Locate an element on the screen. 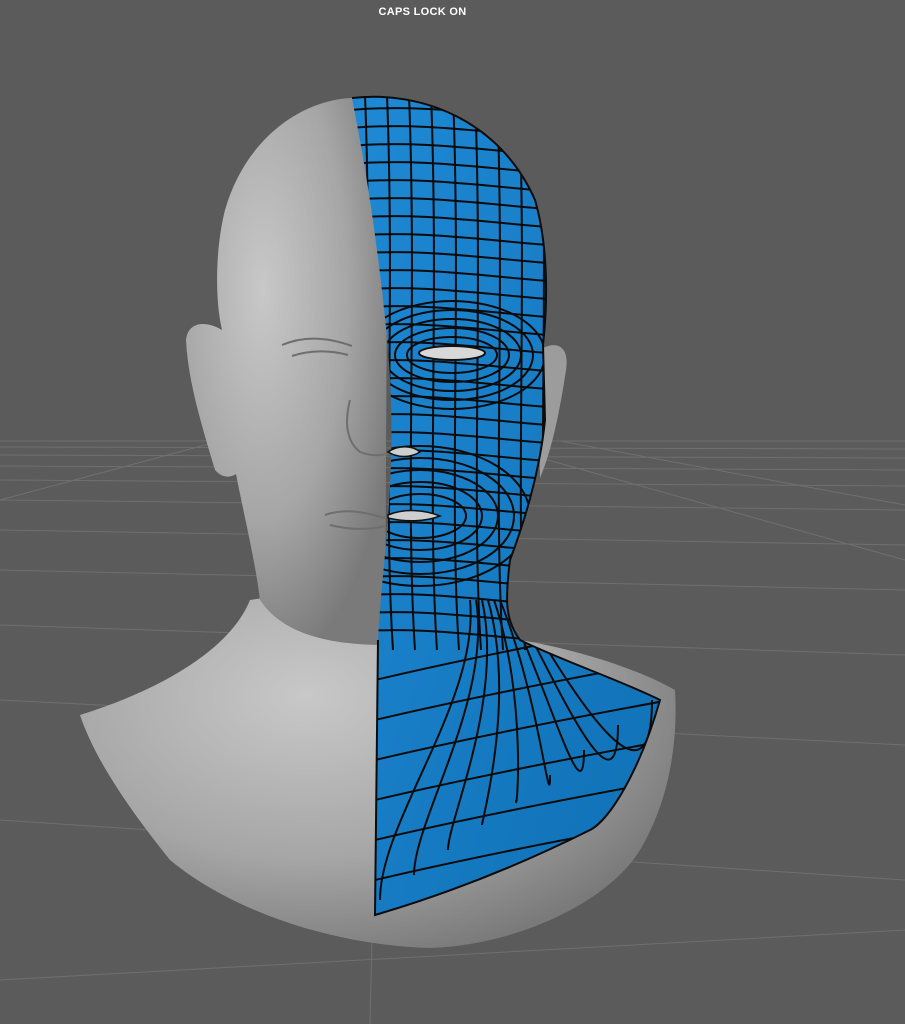  head-sculpt is located at coordinates (287, 371).